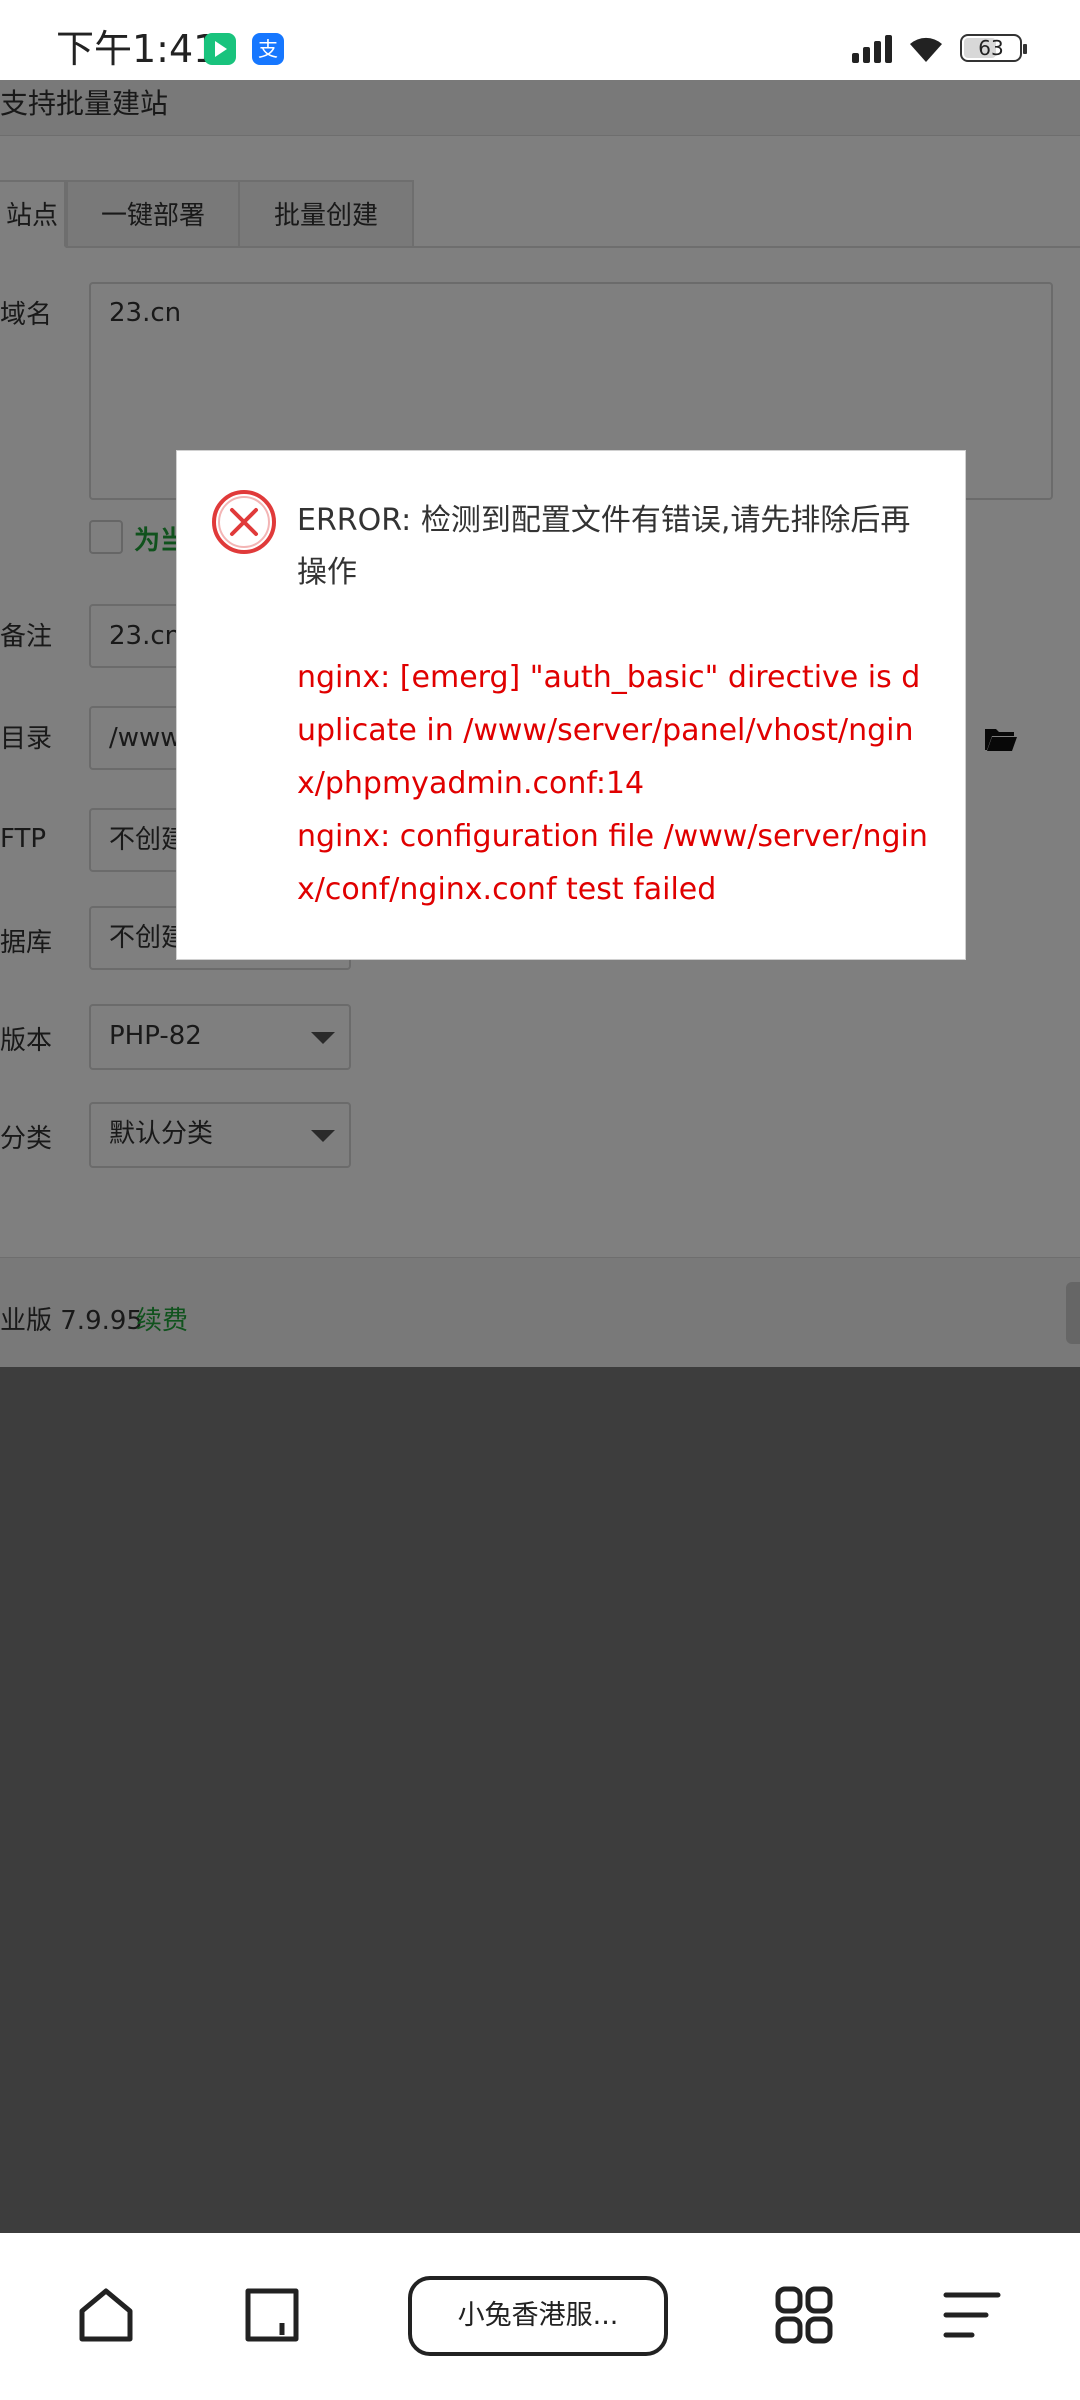 This screenshot has width=1080, height=2400. What do you see at coordinates (872, 48) in the screenshot?
I see `signal-icon` at bounding box center [872, 48].